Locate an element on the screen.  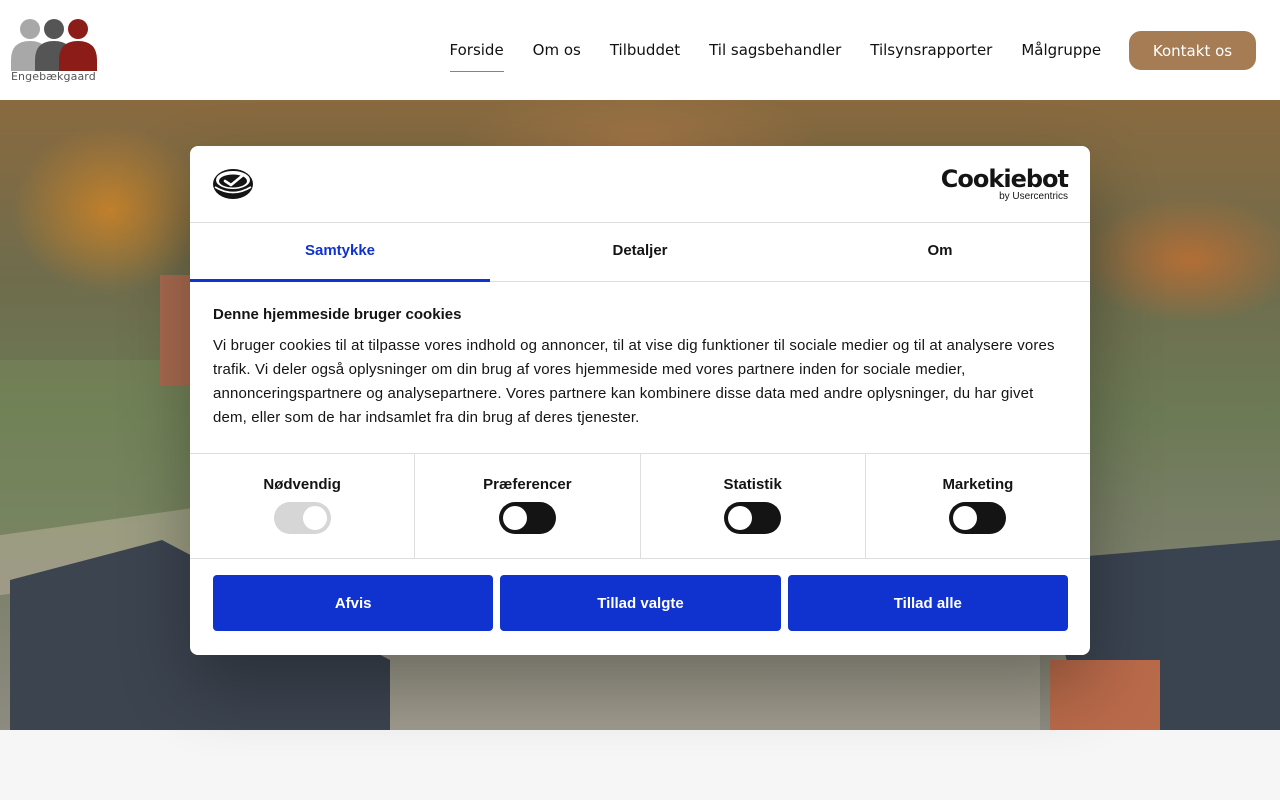
category-label: Statistik is located at coordinates (752, 484).